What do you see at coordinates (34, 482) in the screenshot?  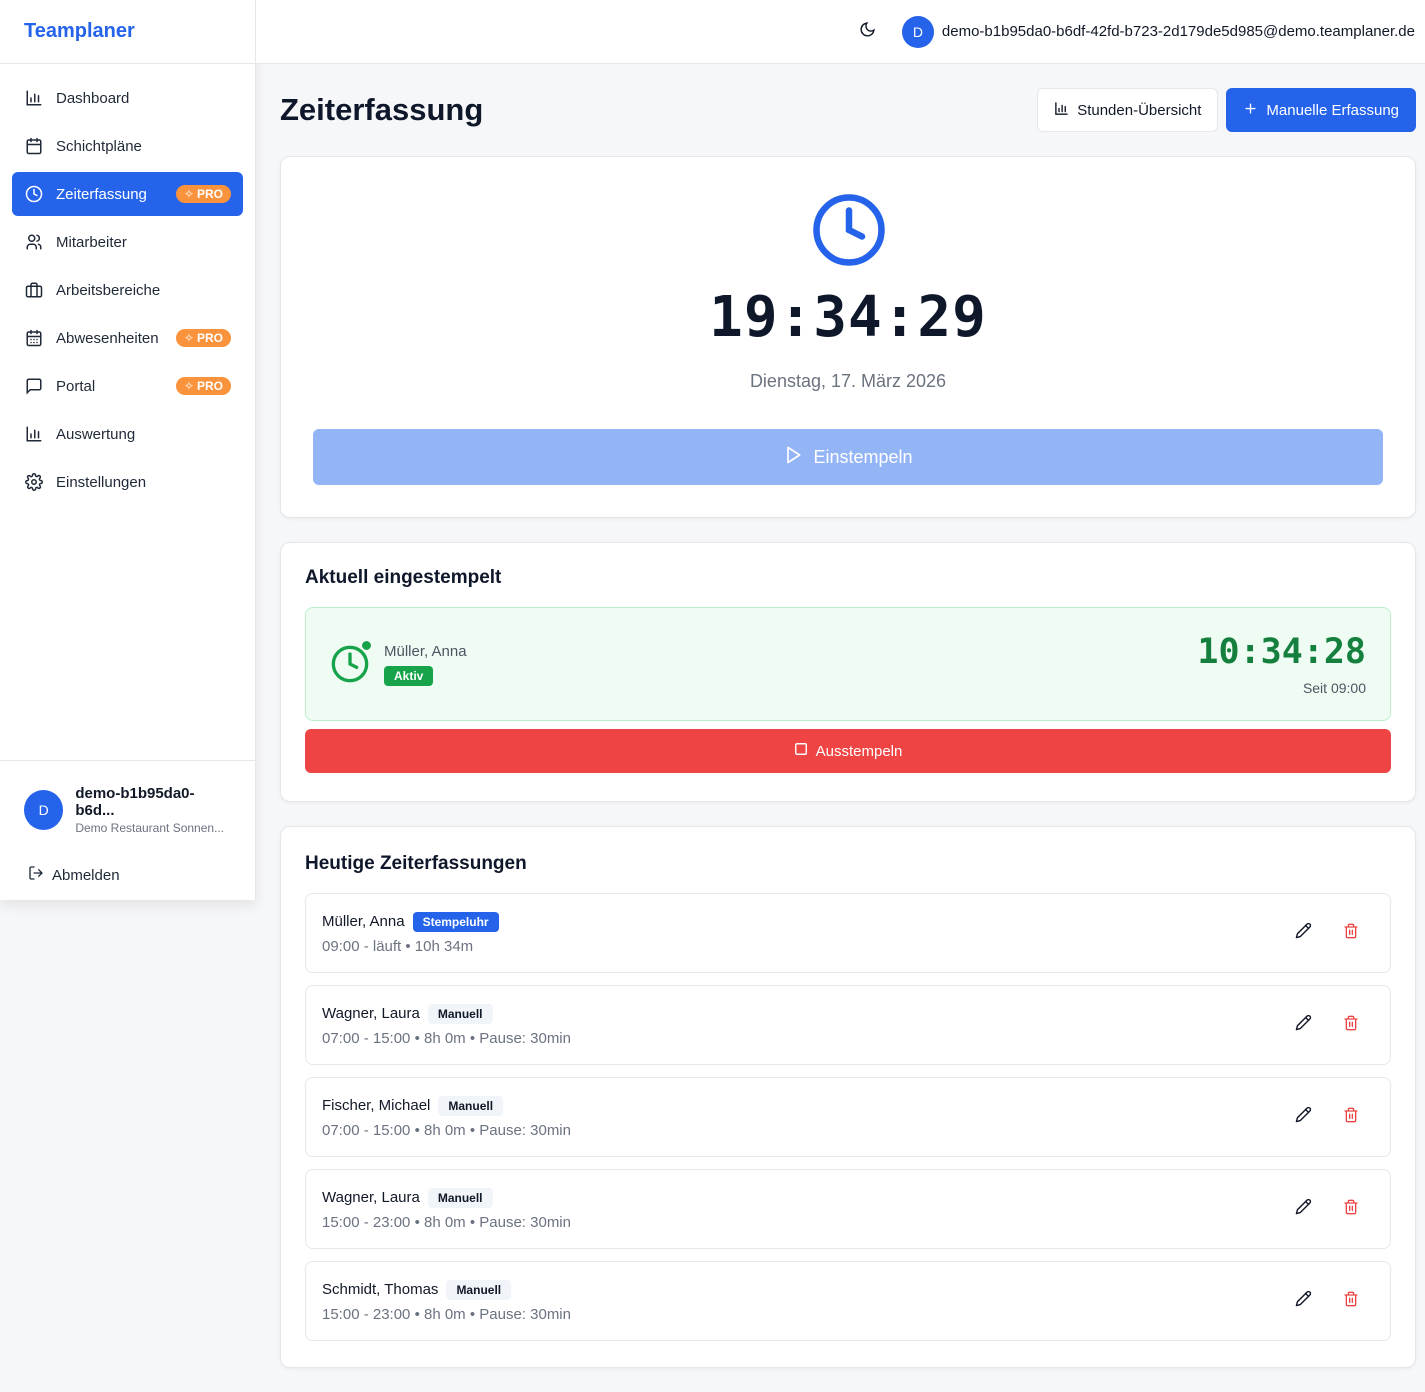 I see `gear-icon` at bounding box center [34, 482].